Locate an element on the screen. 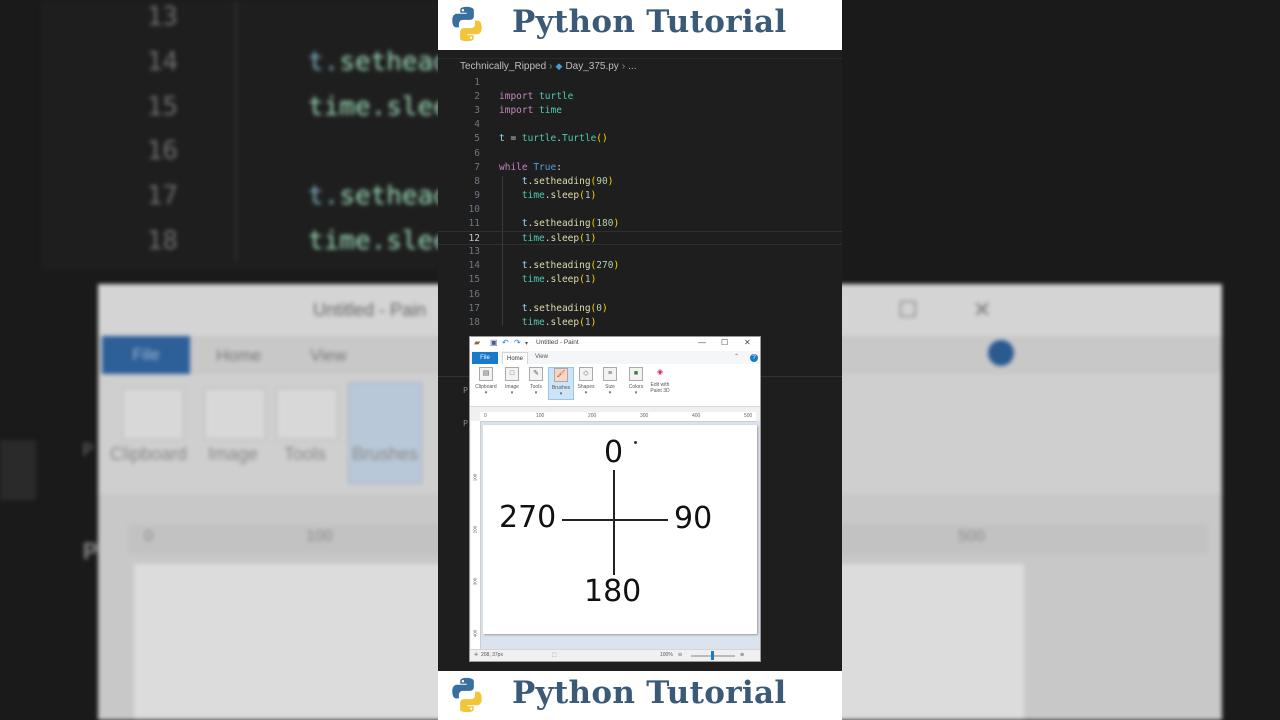 Image resolution: width=1280 pixels, height=720 pixels. ruler-tick-label: 400 is located at coordinates (696, 416).